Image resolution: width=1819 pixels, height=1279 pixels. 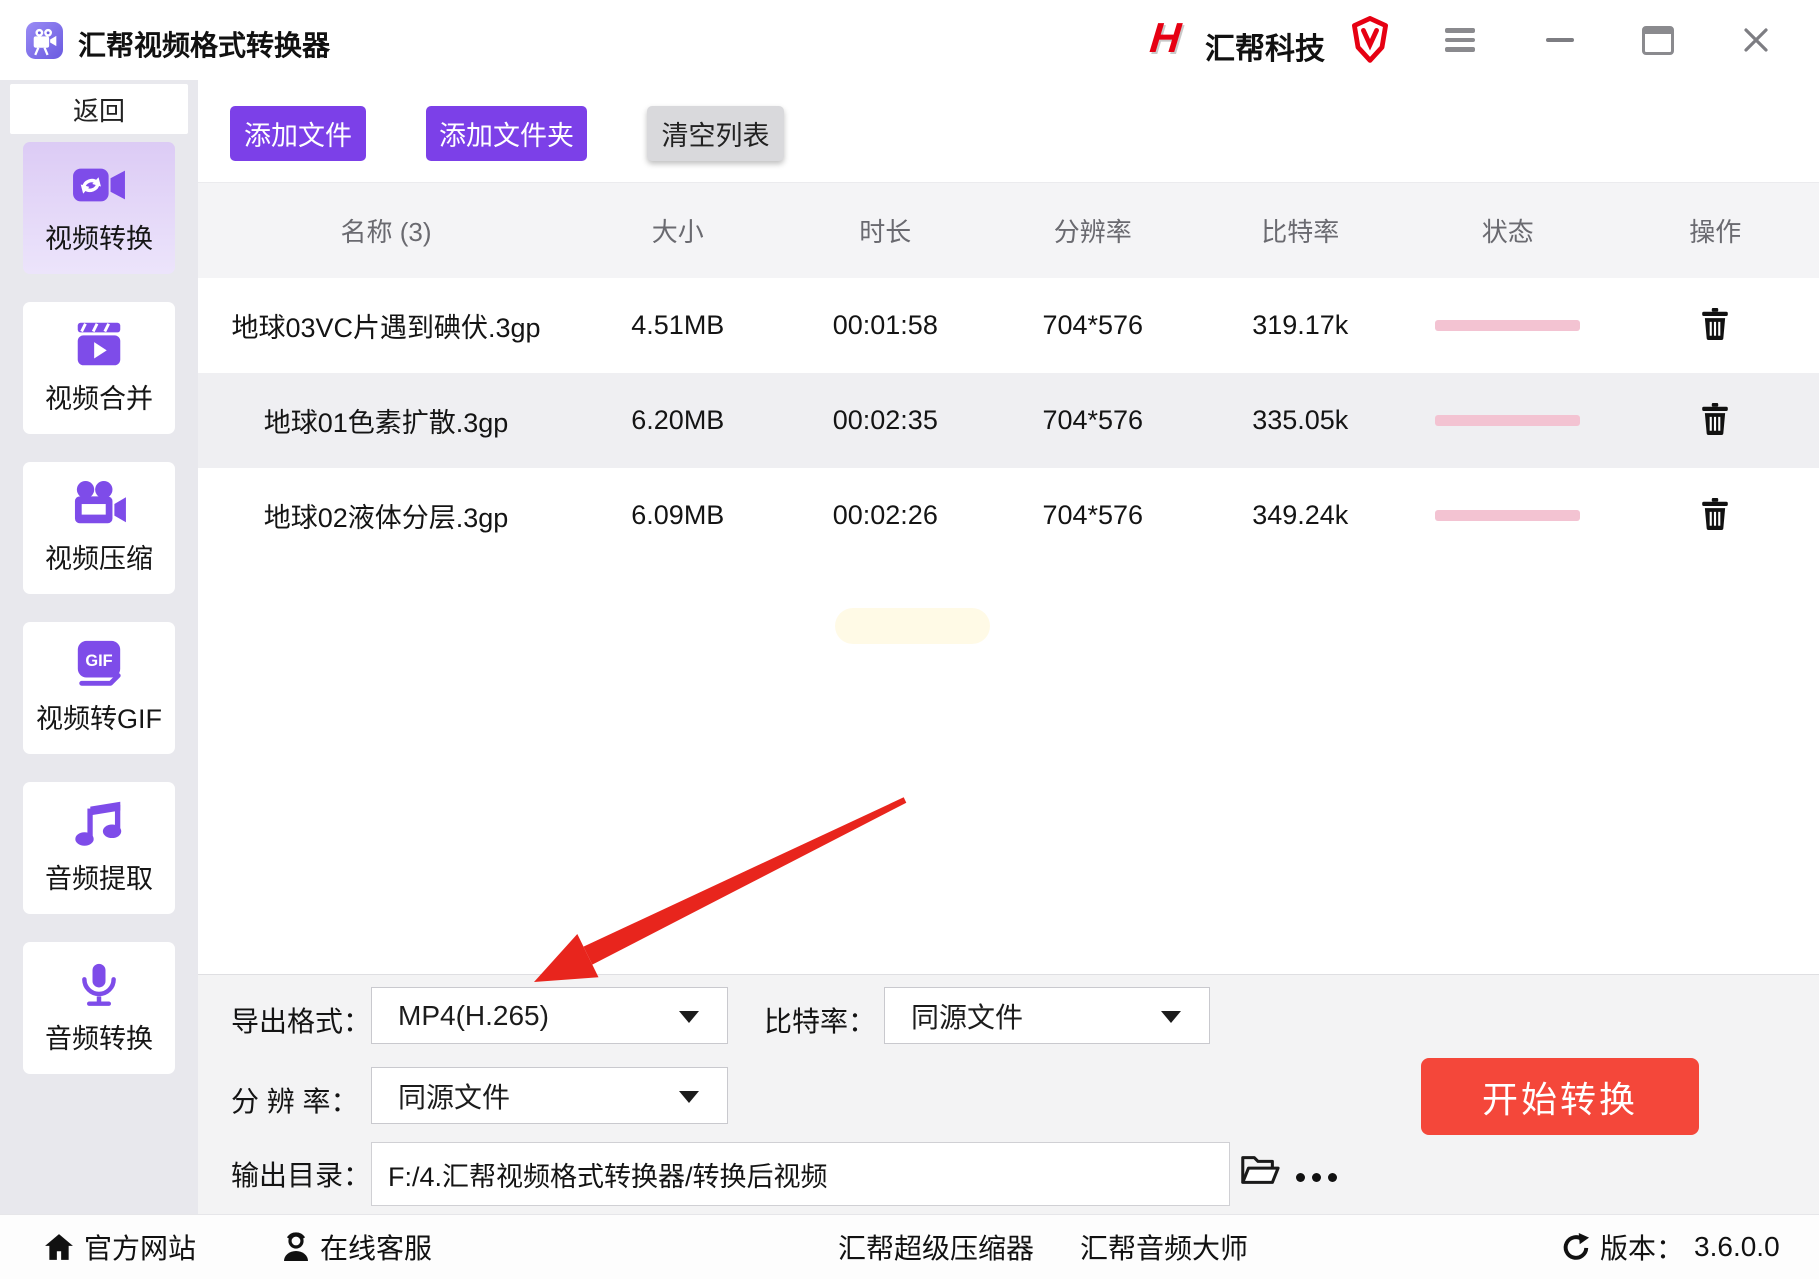 I want to click on more-options-icon, so click(x=1316, y=1177).